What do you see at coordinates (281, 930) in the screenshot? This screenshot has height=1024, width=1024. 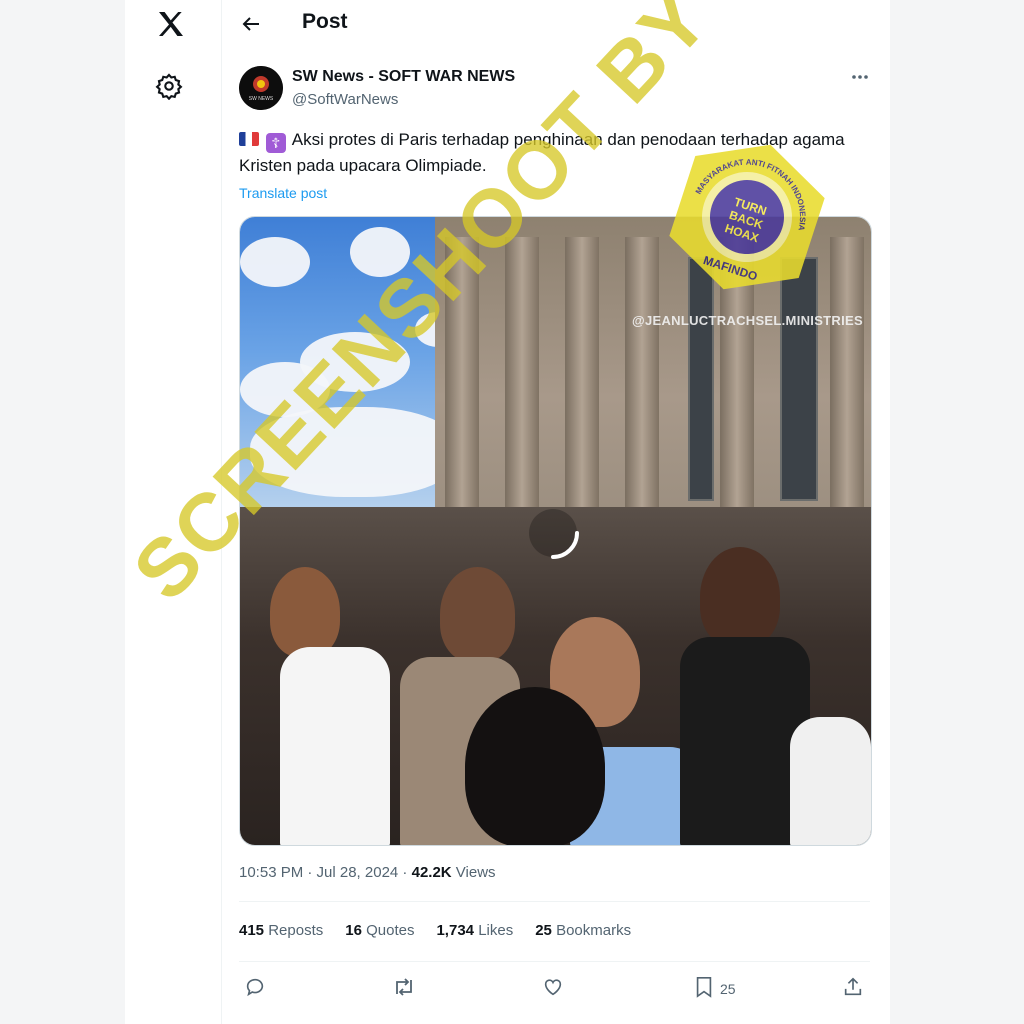 I see `reposts-stat: 415 Reposts` at bounding box center [281, 930].